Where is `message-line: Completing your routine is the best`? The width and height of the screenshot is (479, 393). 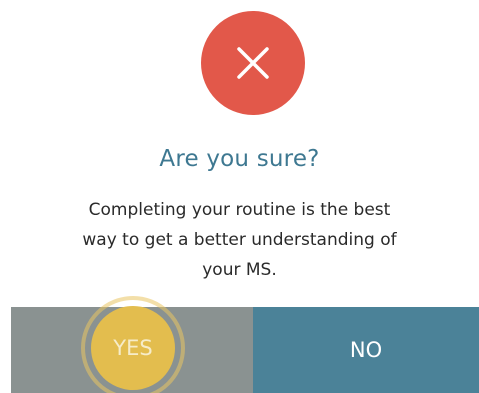
message-line: Completing your routine is the best is located at coordinates (239, 210).